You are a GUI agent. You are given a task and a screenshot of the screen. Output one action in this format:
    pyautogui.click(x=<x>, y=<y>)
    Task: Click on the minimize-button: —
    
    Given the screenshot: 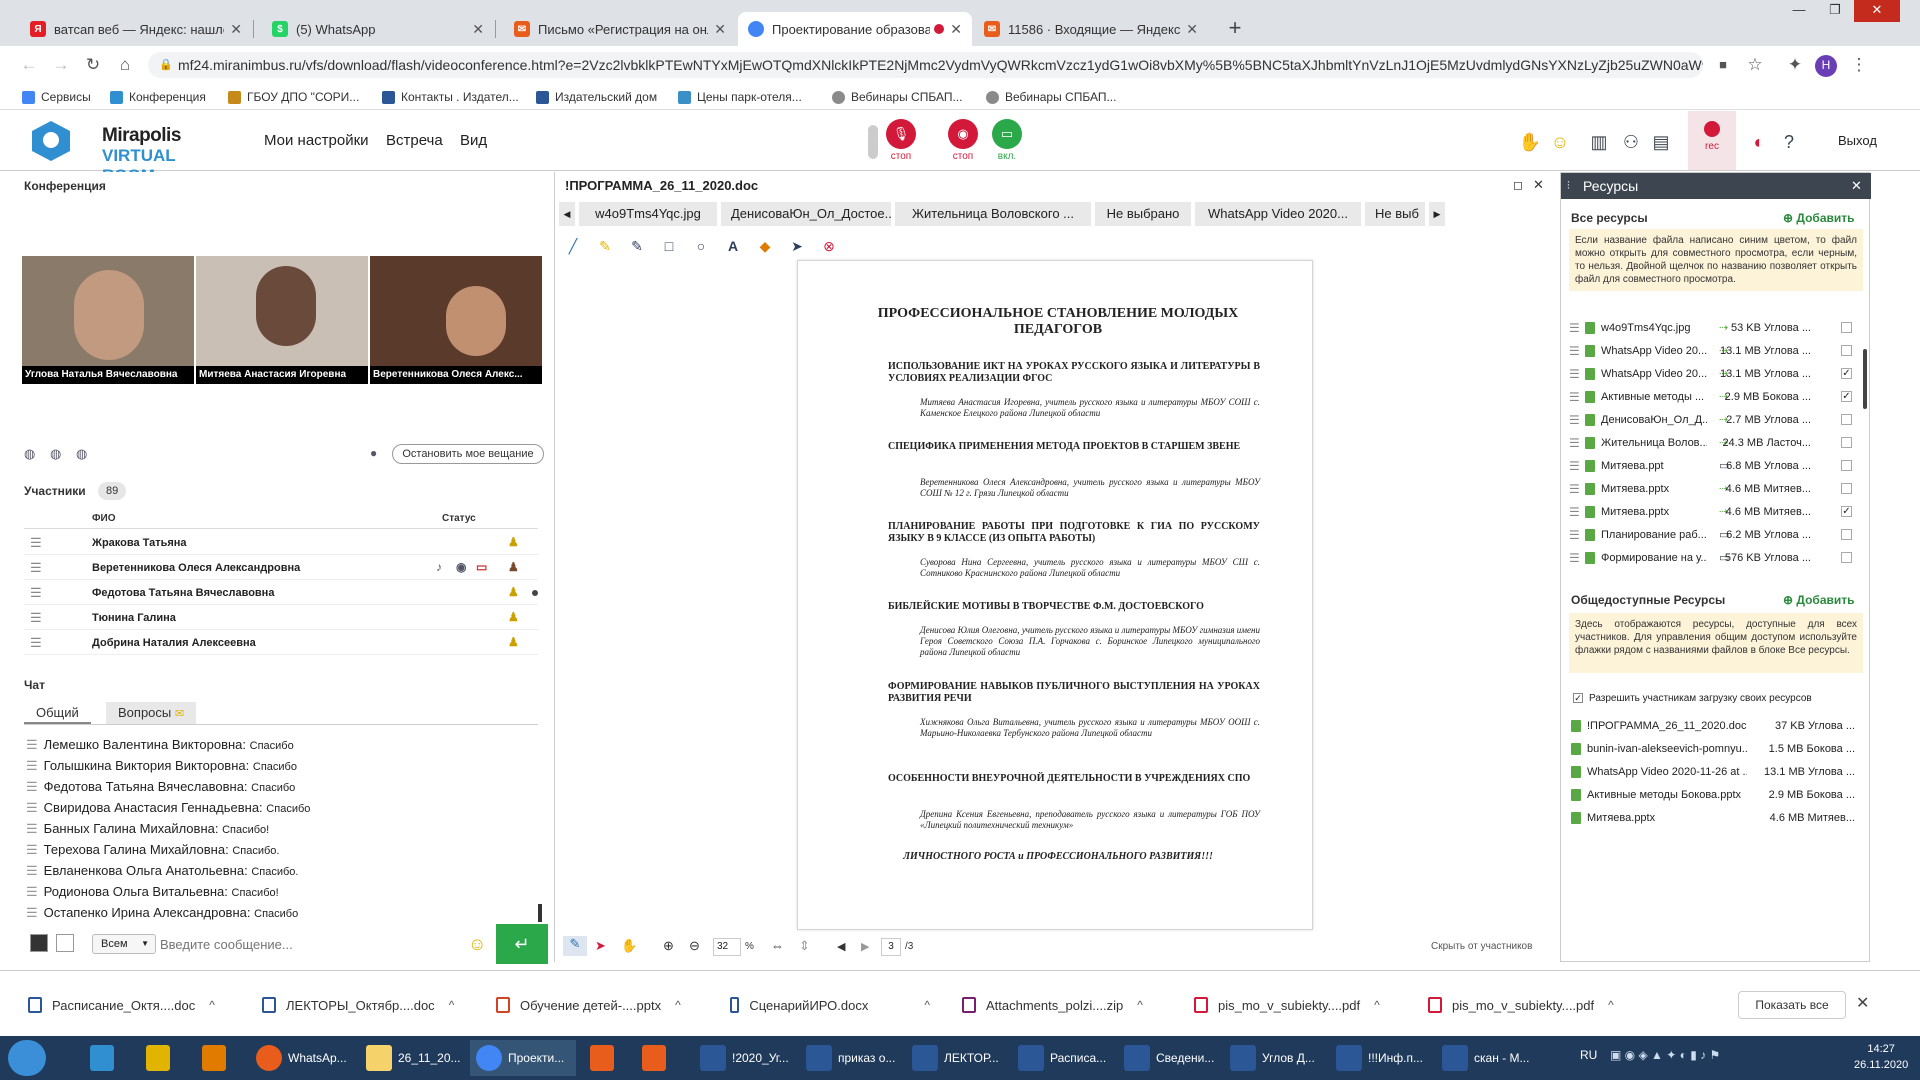 What is the action you would take?
    pyautogui.click(x=1799, y=11)
    